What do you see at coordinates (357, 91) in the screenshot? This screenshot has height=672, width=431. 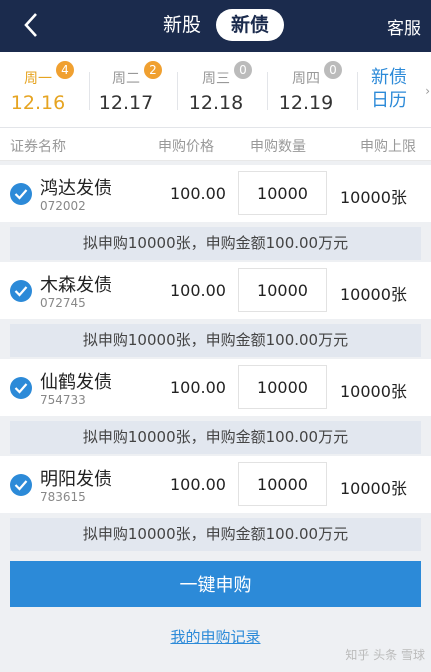 I see `divider` at bounding box center [357, 91].